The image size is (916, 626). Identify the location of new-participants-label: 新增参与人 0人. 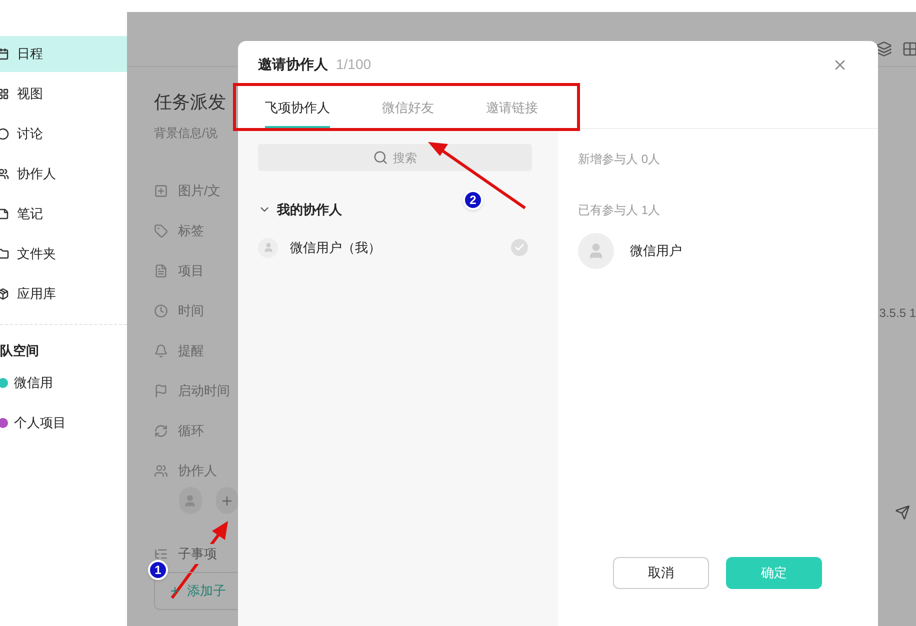
(620, 159).